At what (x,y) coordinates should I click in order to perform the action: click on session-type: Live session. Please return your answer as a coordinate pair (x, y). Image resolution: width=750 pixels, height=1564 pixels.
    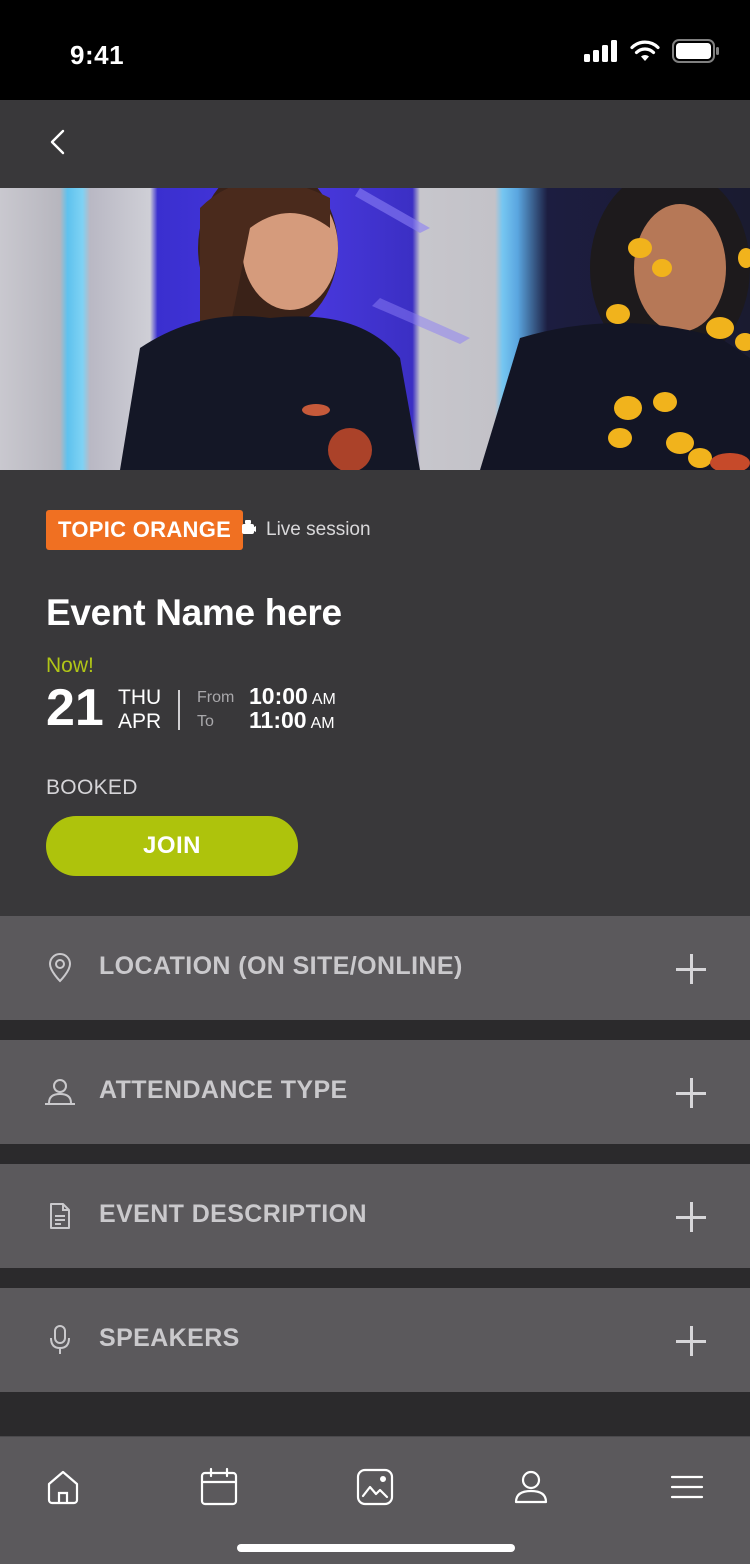
    Looking at the image, I should click on (306, 530).